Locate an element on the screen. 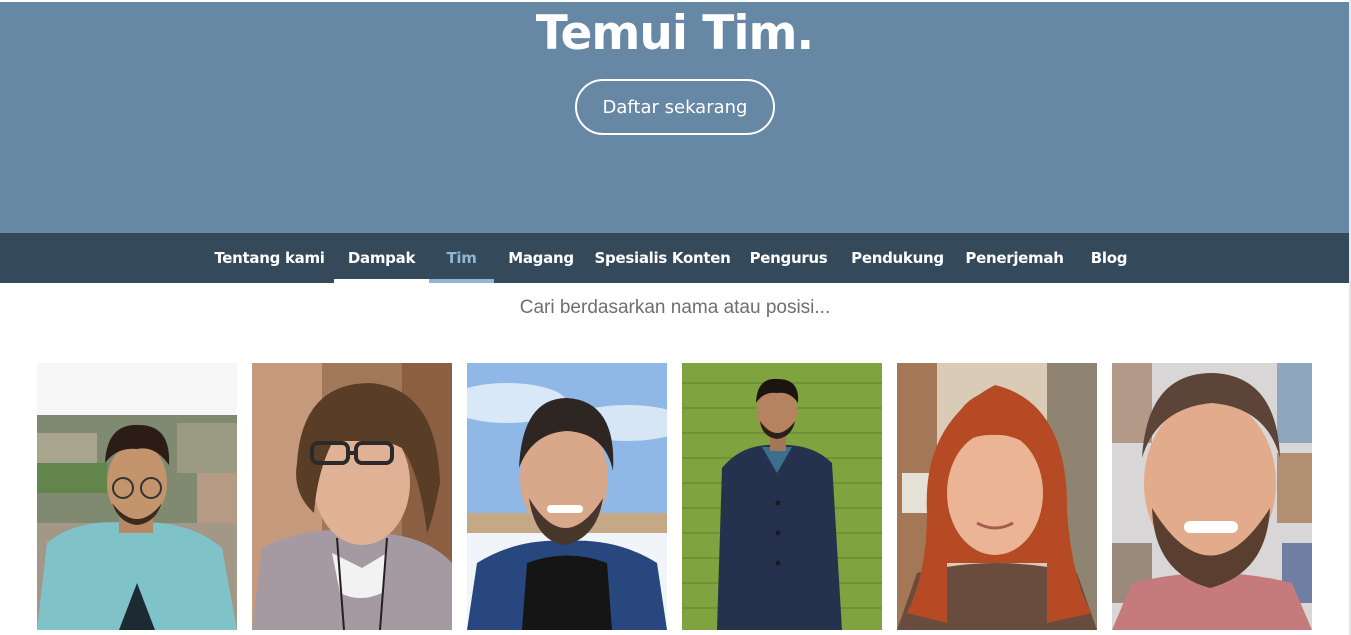 The image size is (1351, 635). tab-magang: Magang is located at coordinates (541, 258).